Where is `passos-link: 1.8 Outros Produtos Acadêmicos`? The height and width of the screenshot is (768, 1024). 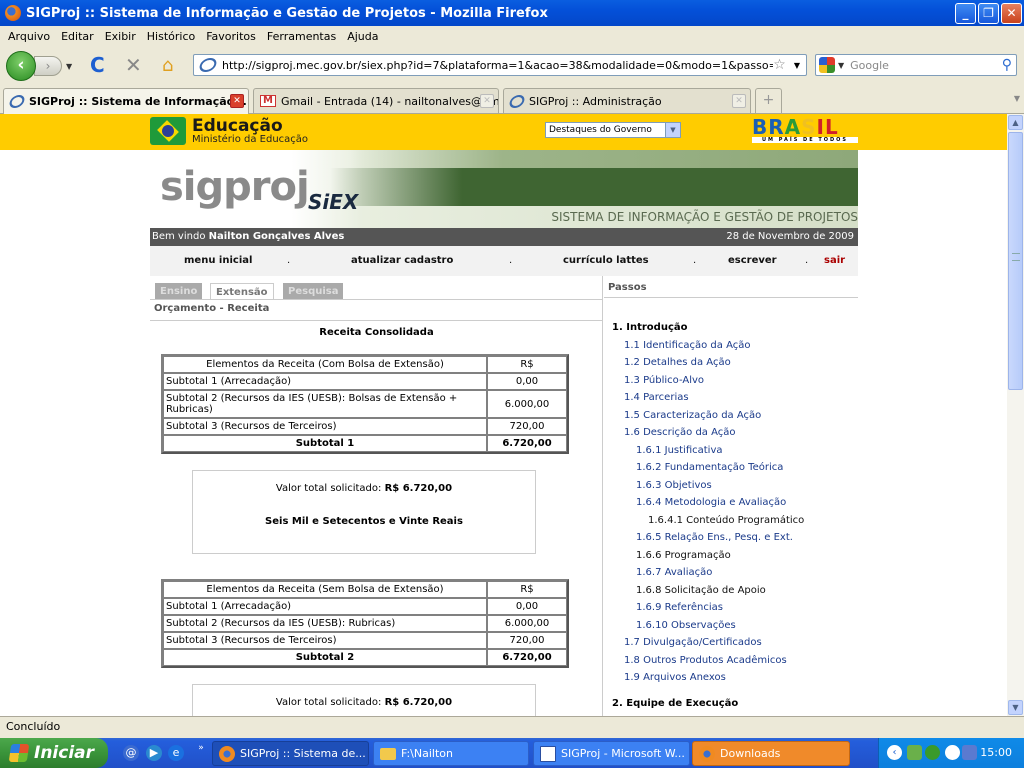 passos-link: 1.8 Outros Produtos Acadêmicos is located at coordinates (705, 660).